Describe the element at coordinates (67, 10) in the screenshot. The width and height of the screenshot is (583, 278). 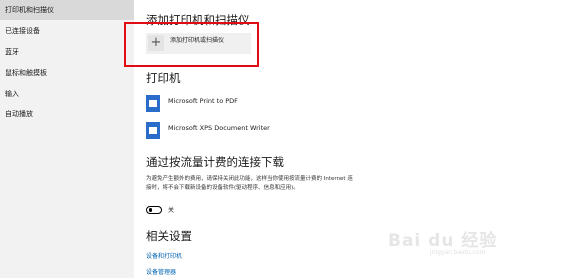
I see `sidebar-item-printers-scanners: 打印机和扫描仪` at that location.